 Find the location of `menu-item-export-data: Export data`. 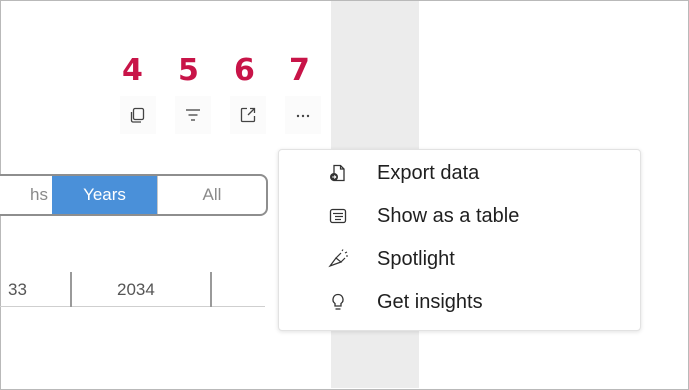

menu-item-export-data: Export data is located at coordinates (459, 173).